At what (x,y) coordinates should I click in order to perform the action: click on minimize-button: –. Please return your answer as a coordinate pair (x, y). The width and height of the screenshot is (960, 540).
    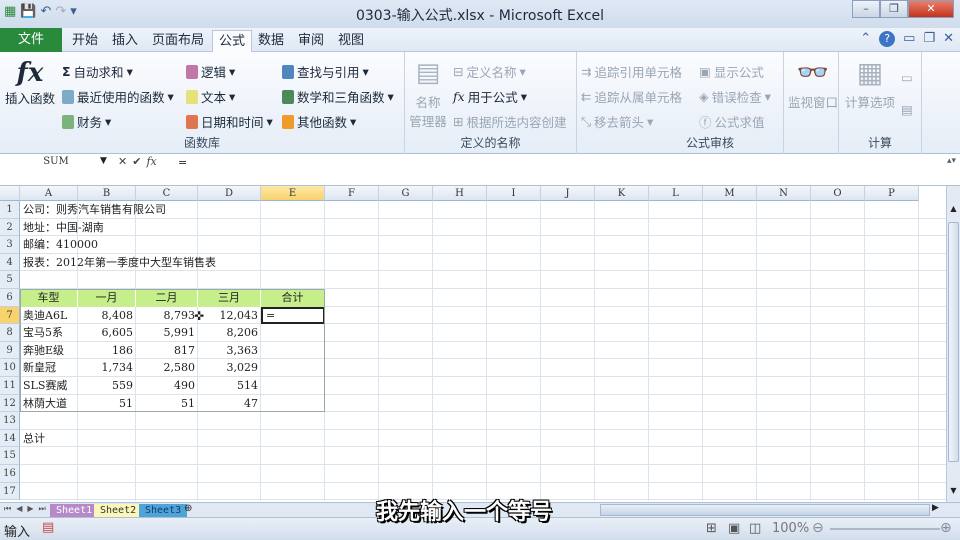
    Looking at the image, I should click on (866, 9).